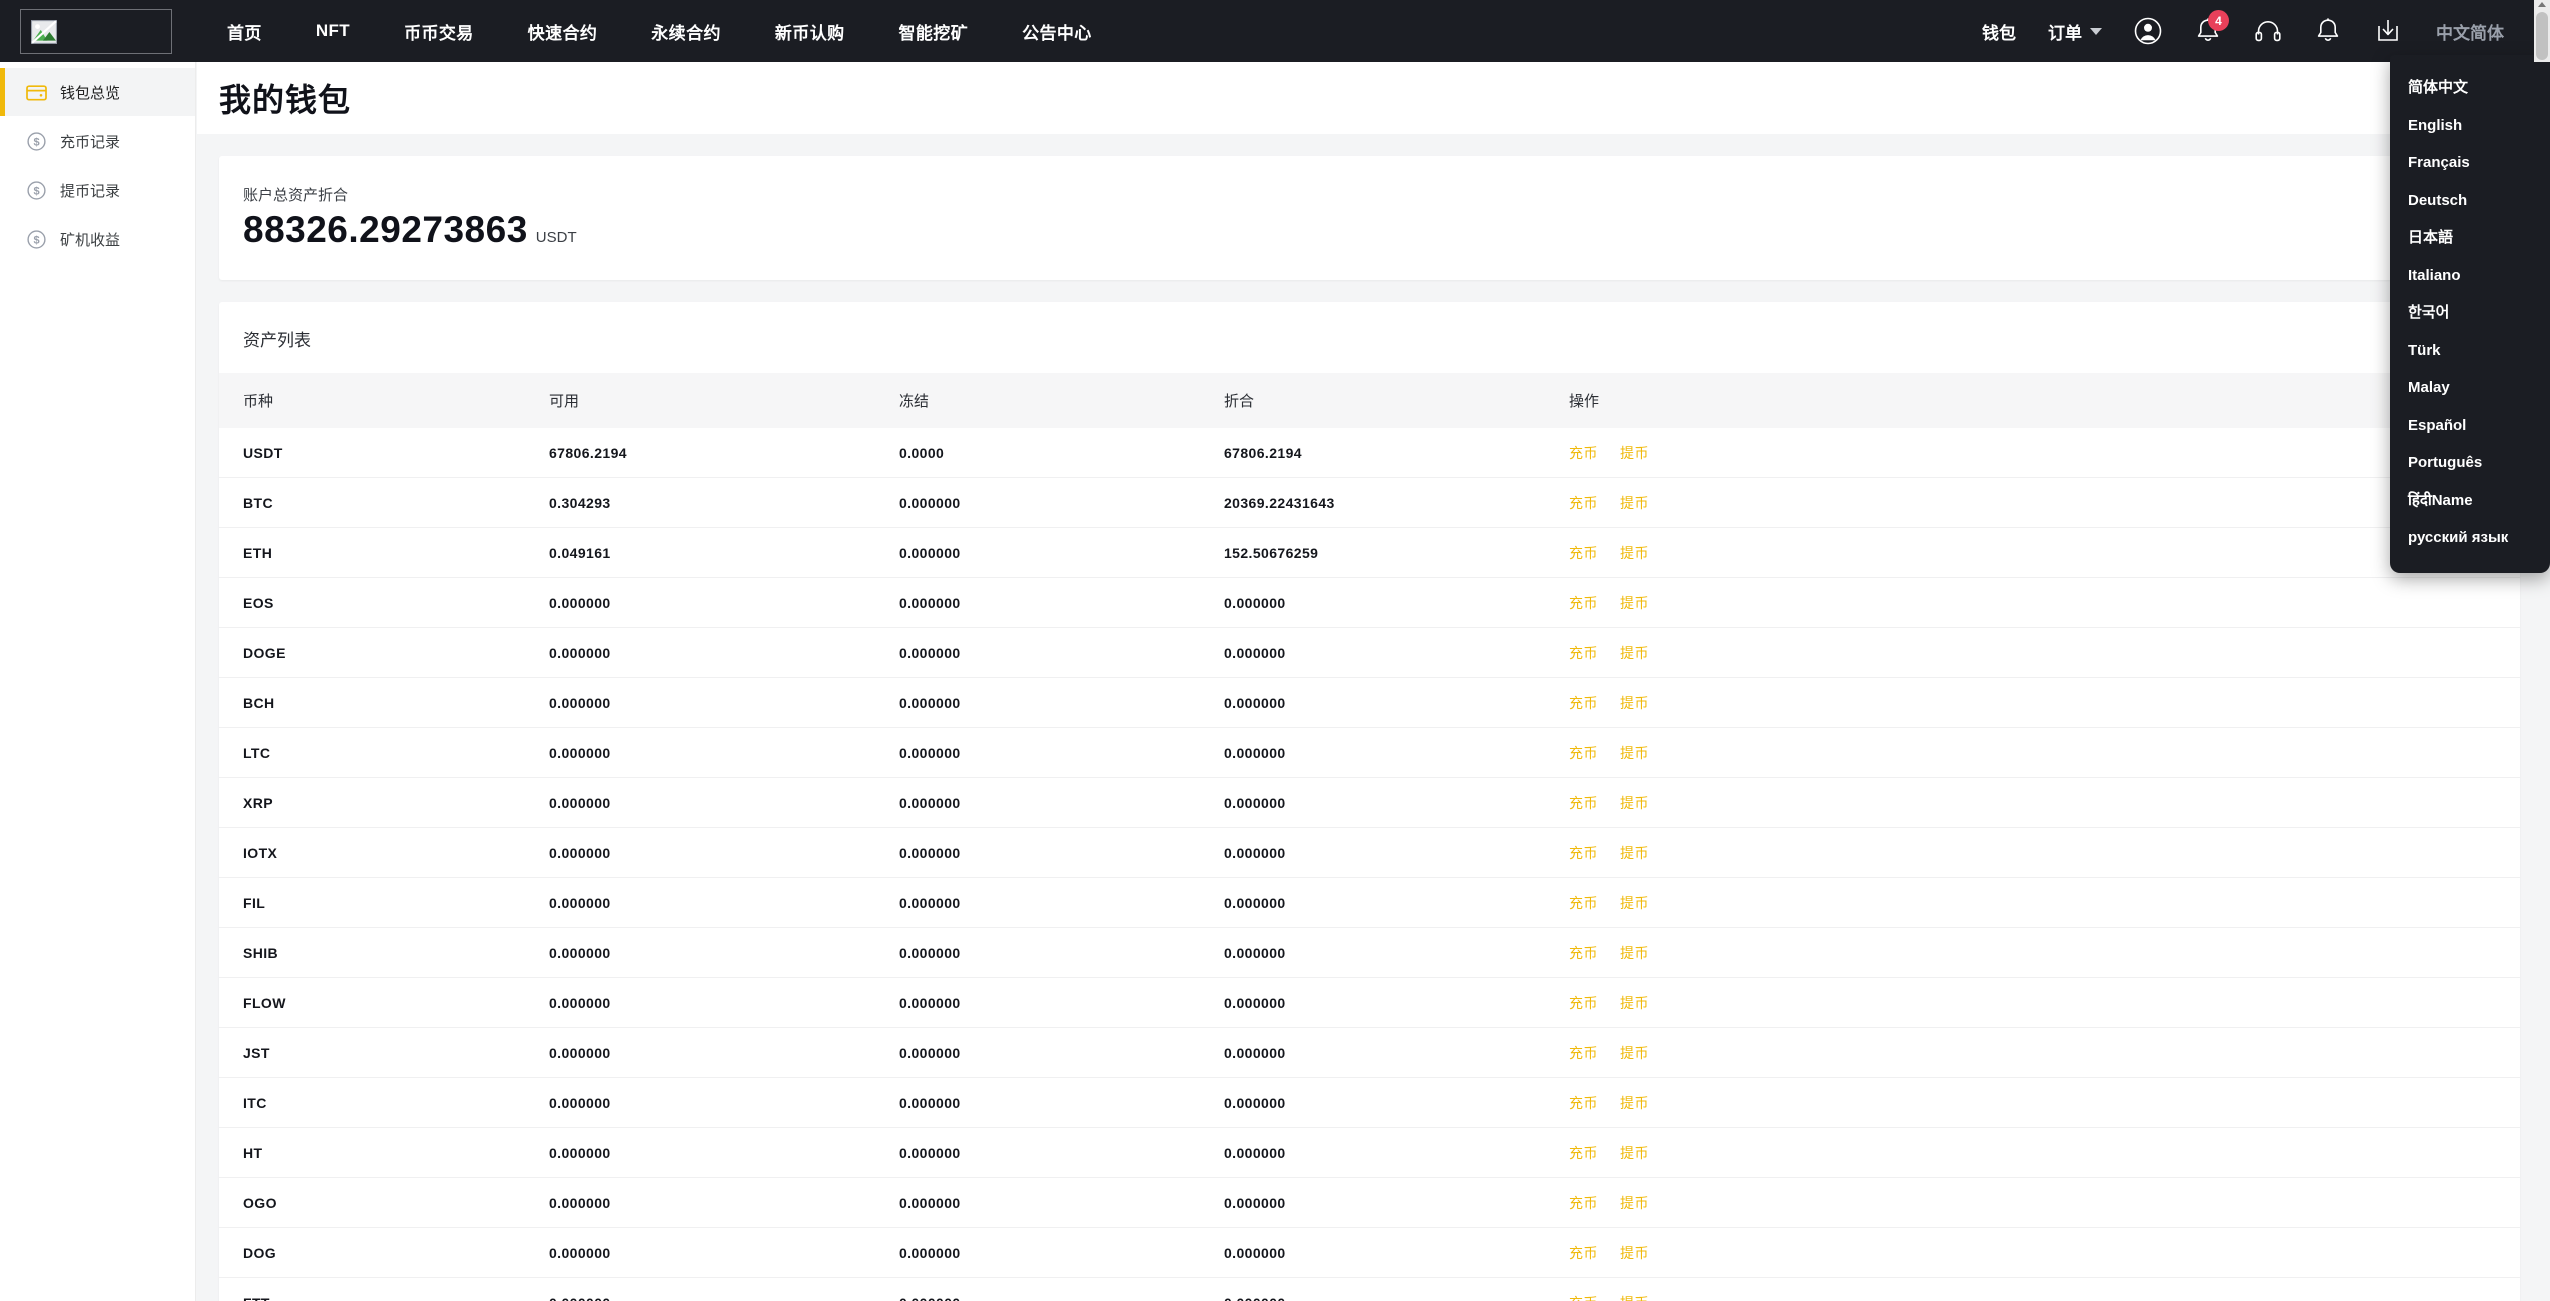  I want to click on user-account-button, so click(2148, 31).